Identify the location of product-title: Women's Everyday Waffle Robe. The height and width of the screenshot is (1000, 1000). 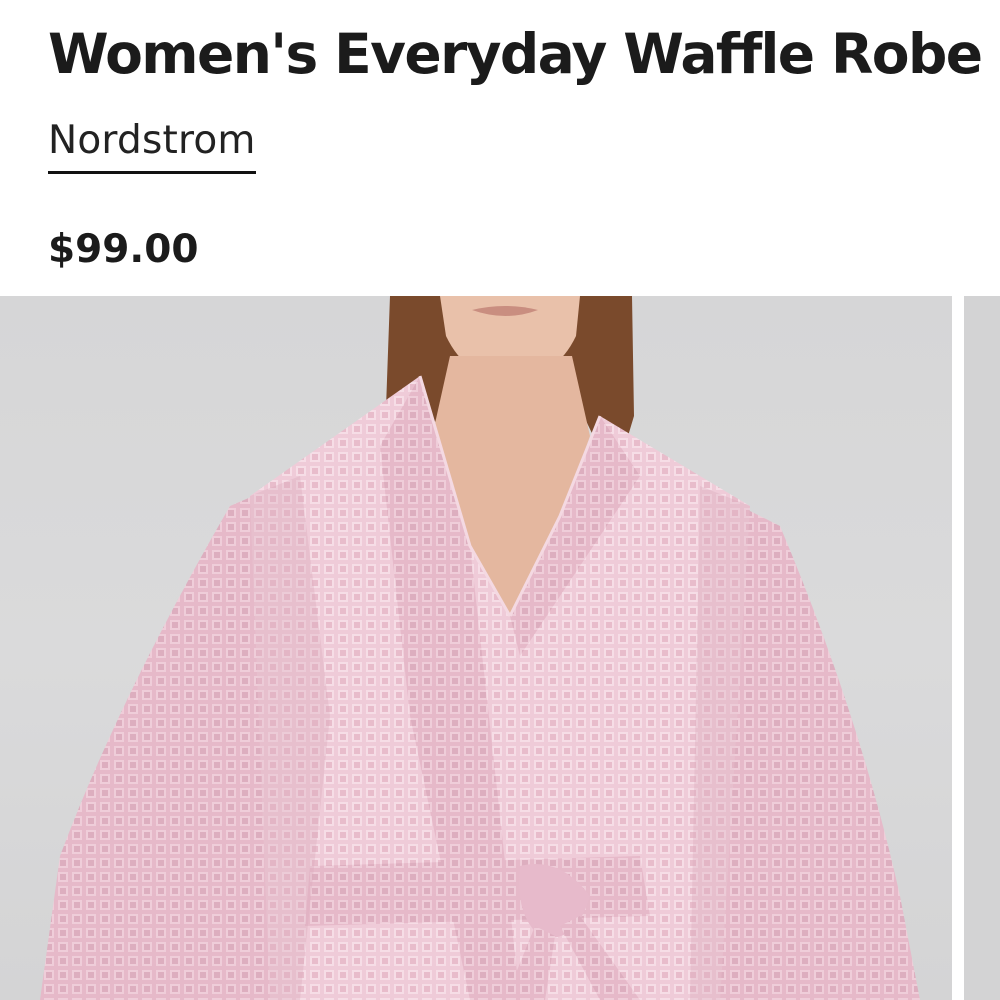
(515, 54).